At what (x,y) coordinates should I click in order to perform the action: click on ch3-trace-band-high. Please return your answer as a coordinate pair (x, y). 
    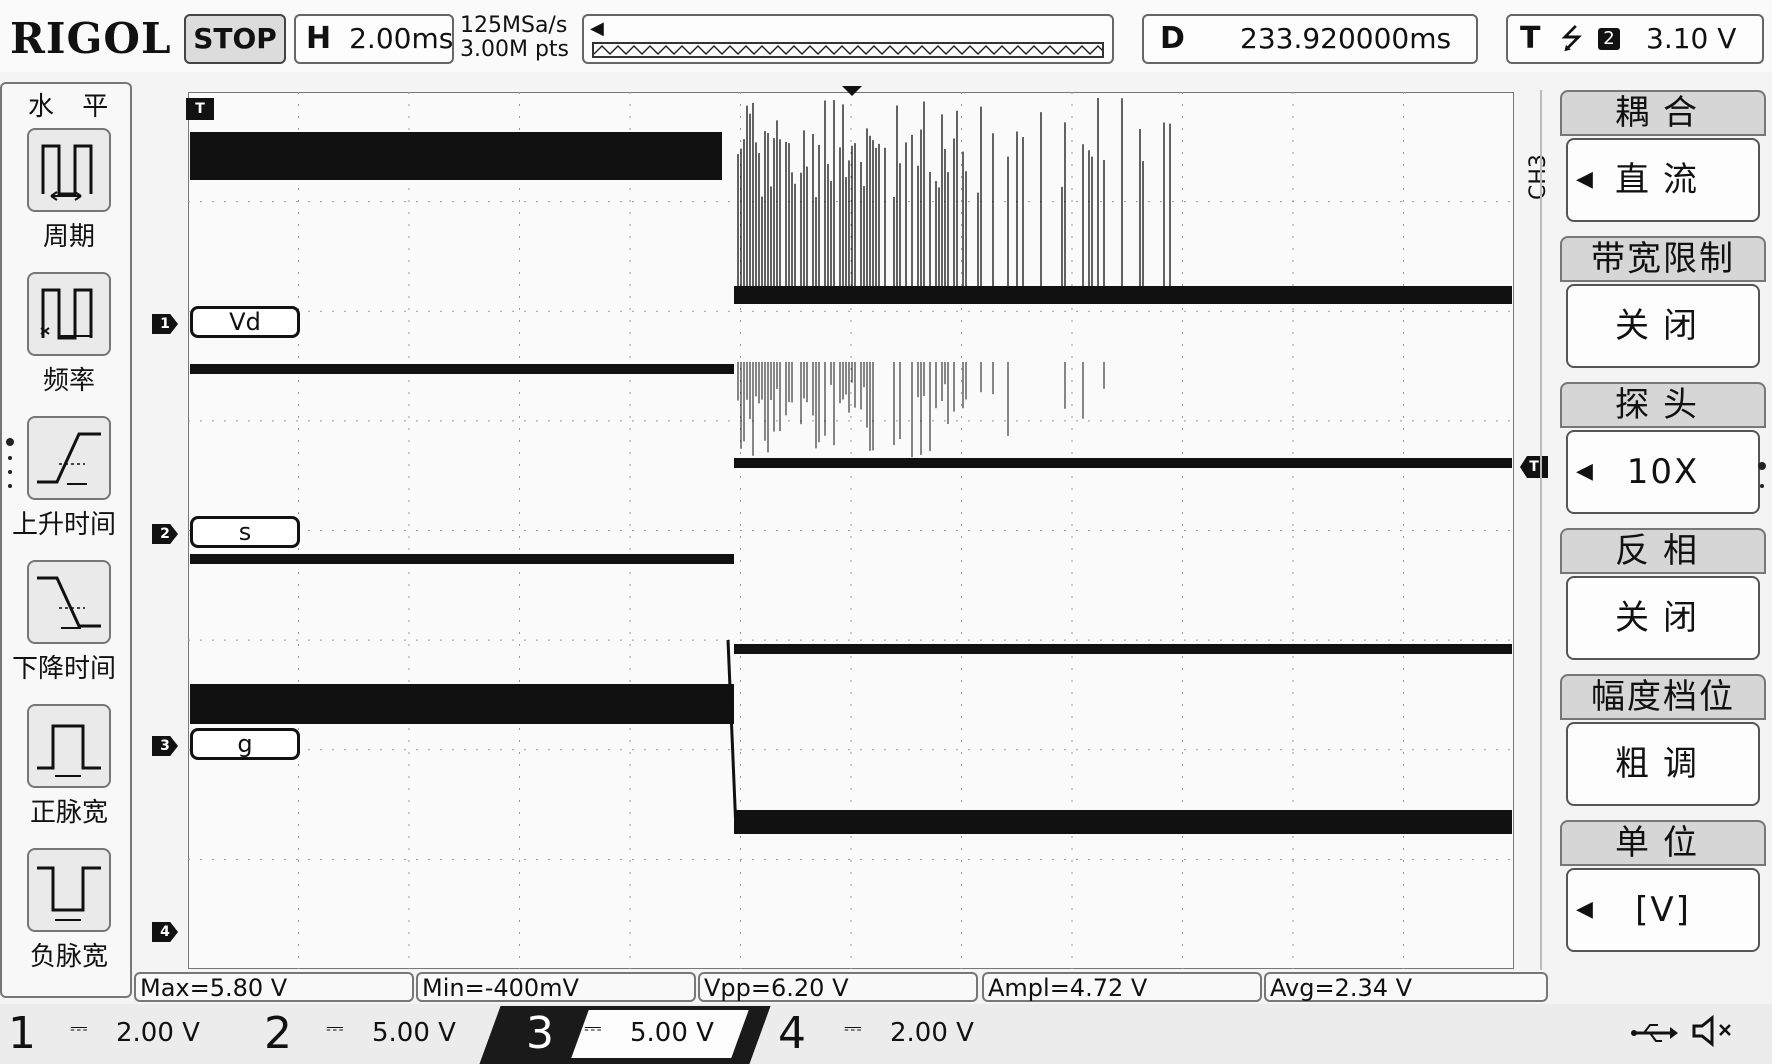
    Looking at the image, I should click on (1123, 649).